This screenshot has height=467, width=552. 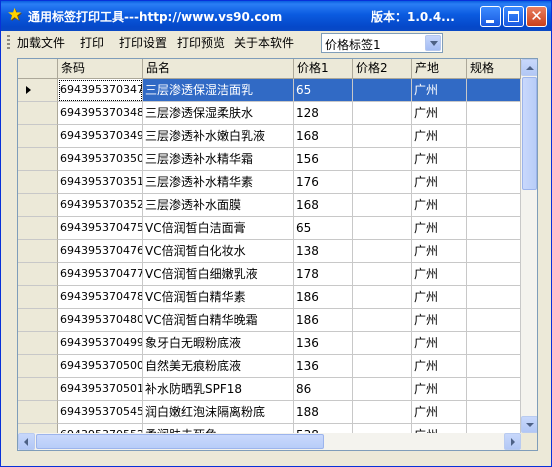 I want to click on table-row: 6943953704806 VC倍润皙白精华晚霜 186 广州, so click(x=269, y=320).